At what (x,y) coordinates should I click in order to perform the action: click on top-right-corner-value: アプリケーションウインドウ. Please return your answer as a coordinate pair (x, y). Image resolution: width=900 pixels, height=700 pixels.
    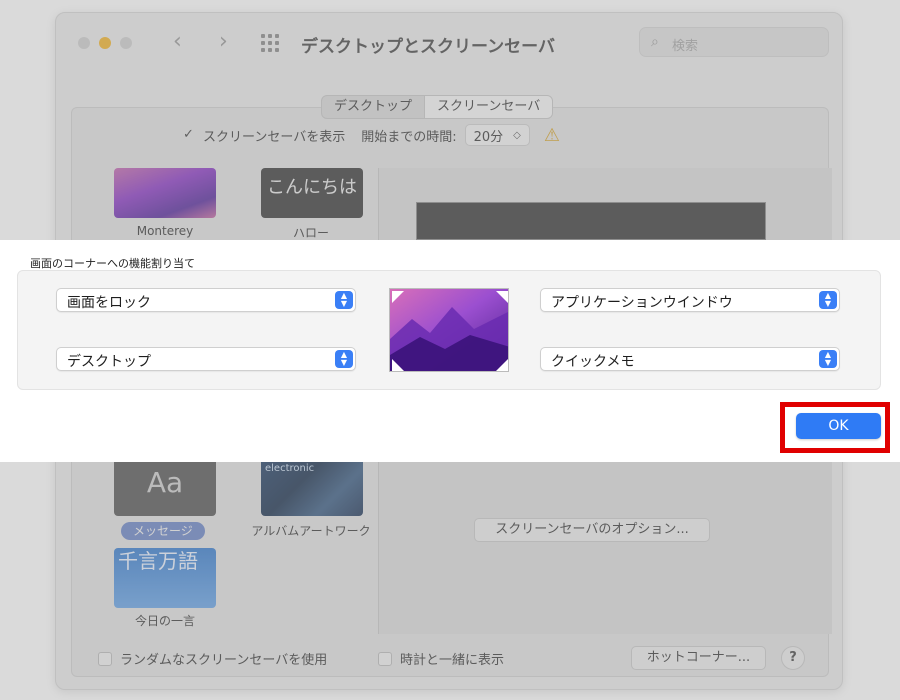
    Looking at the image, I should click on (642, 303).